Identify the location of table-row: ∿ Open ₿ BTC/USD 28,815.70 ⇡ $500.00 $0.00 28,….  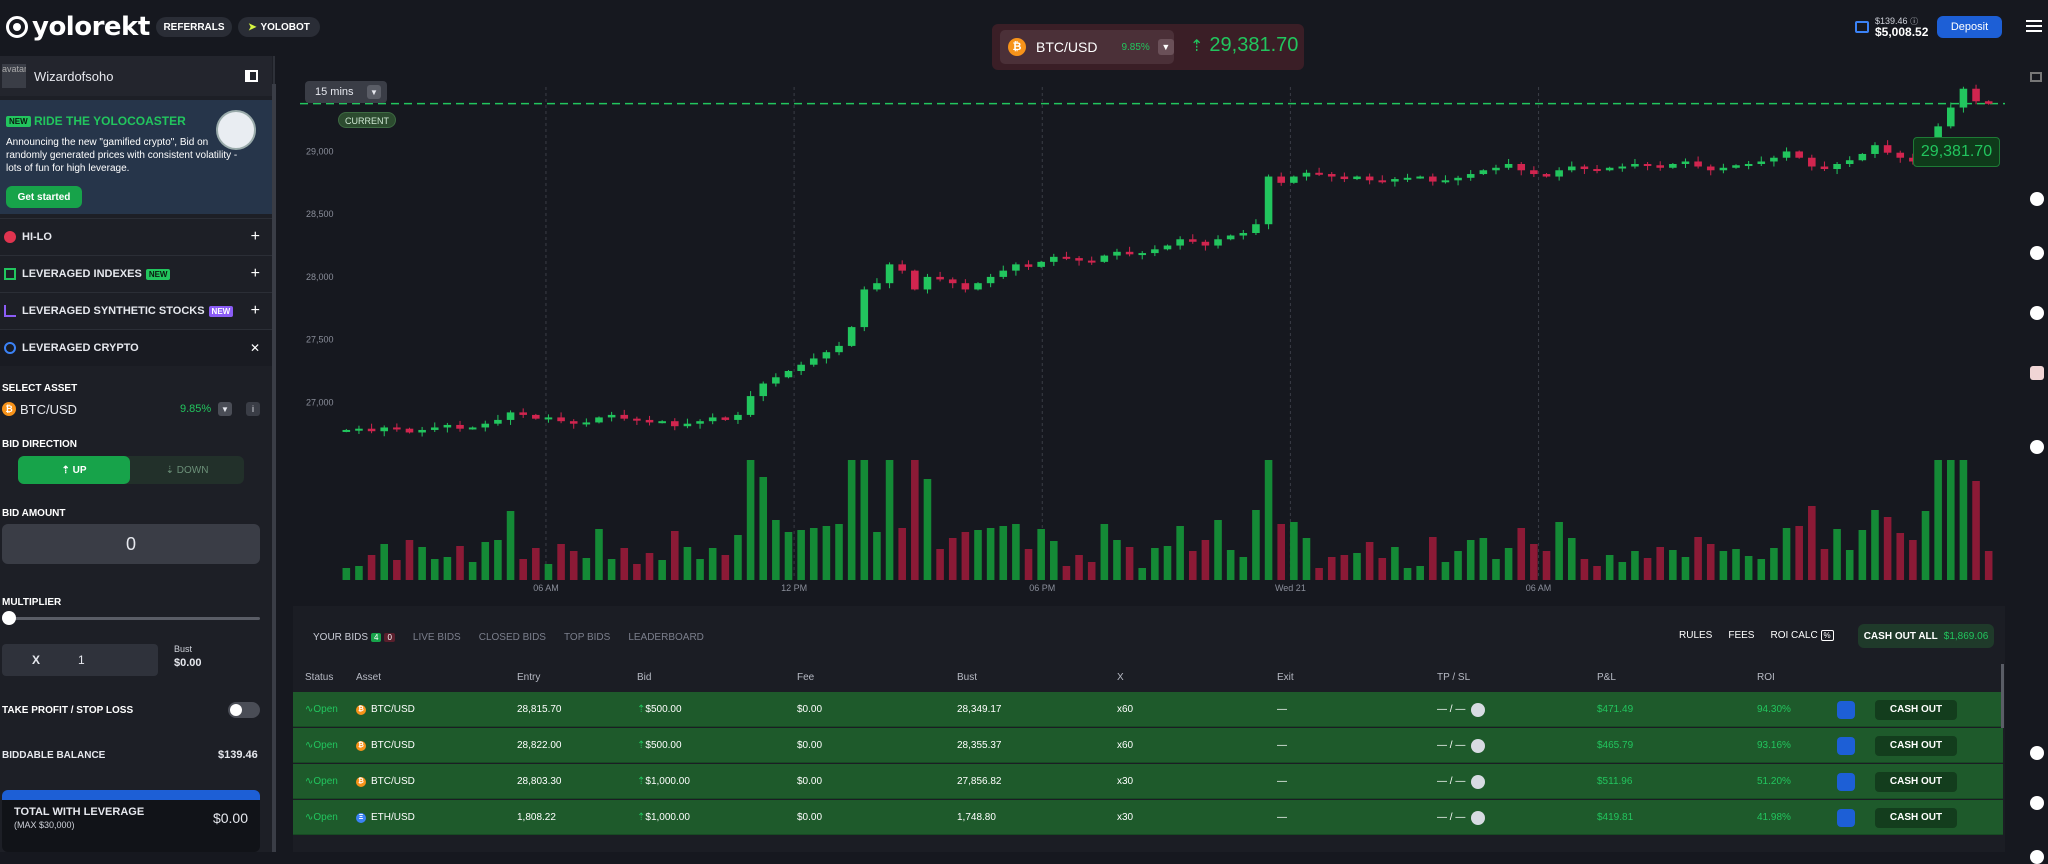
(1148, 709).